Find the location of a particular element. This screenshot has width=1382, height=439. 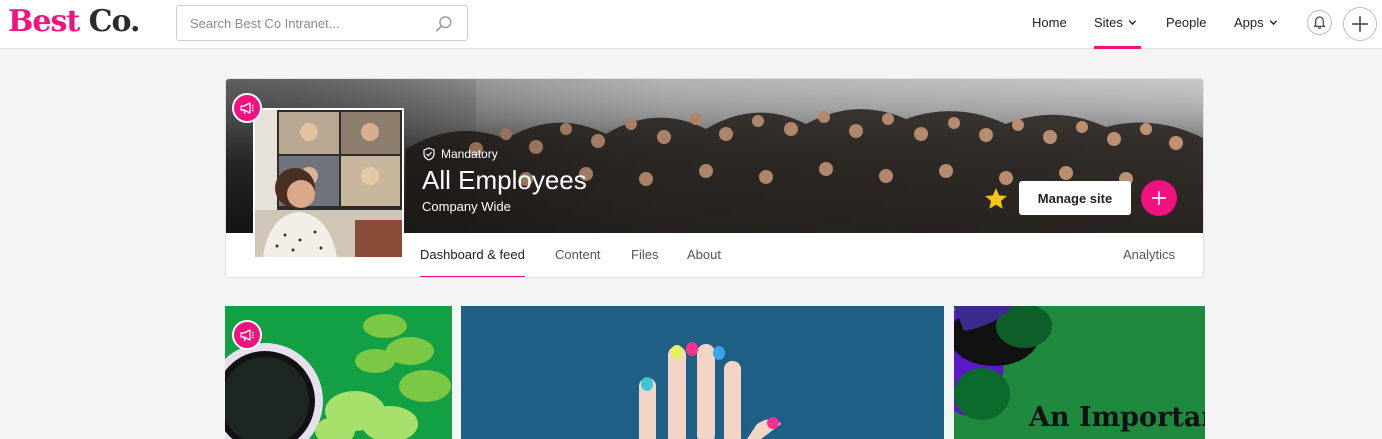

nav-apps-label: Apps is located at coordinates (1249, 22).